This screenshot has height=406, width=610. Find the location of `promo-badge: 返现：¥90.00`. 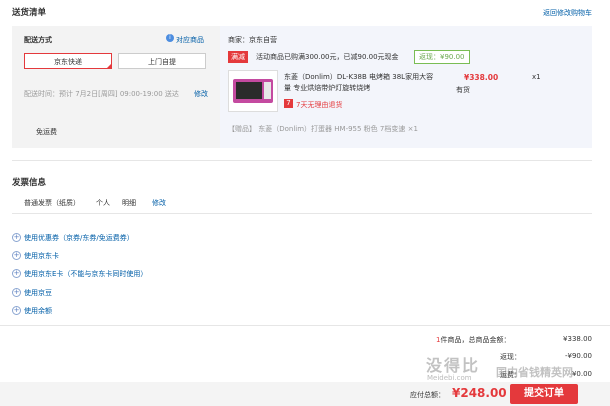

promo-badge: 返现：¥90.00 is located at coordinates (442, 57).